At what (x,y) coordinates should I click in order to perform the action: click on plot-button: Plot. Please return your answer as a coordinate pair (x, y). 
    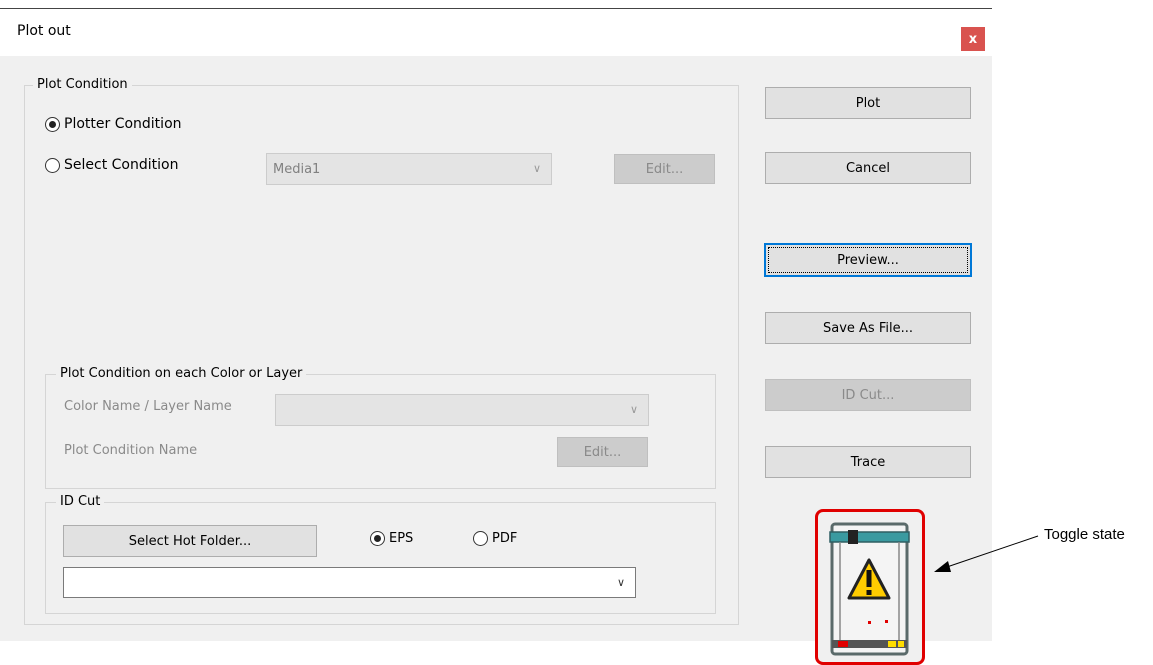
    Looking at the image, I should click on (868, 103).